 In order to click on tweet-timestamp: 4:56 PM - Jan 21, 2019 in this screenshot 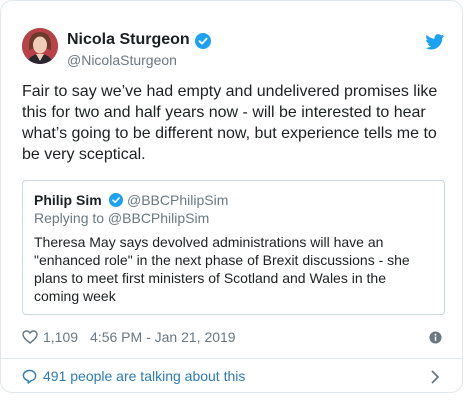, I will do `click(163, 337)`.